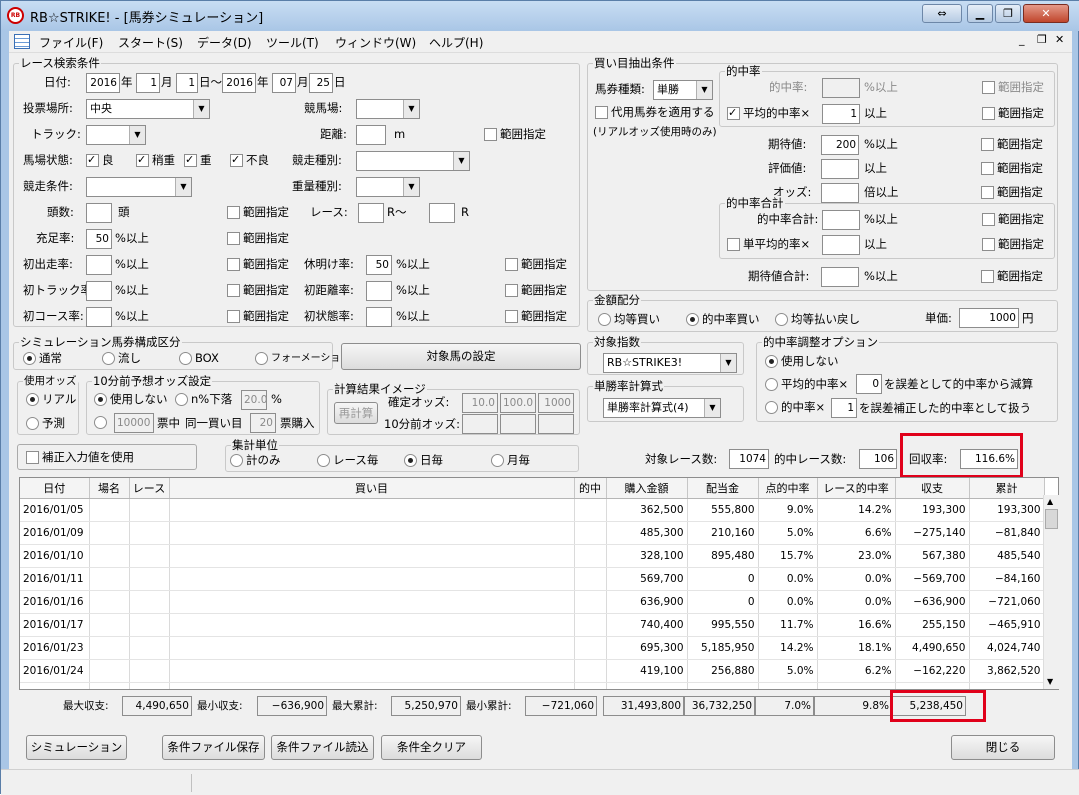 Image resolution: width=1079 pixels, height=795 pixels. What do you see at coordinates (1003, 747) in the screenshot?
I see `close-button: 閉じる` at bounding box center [1003, 747].